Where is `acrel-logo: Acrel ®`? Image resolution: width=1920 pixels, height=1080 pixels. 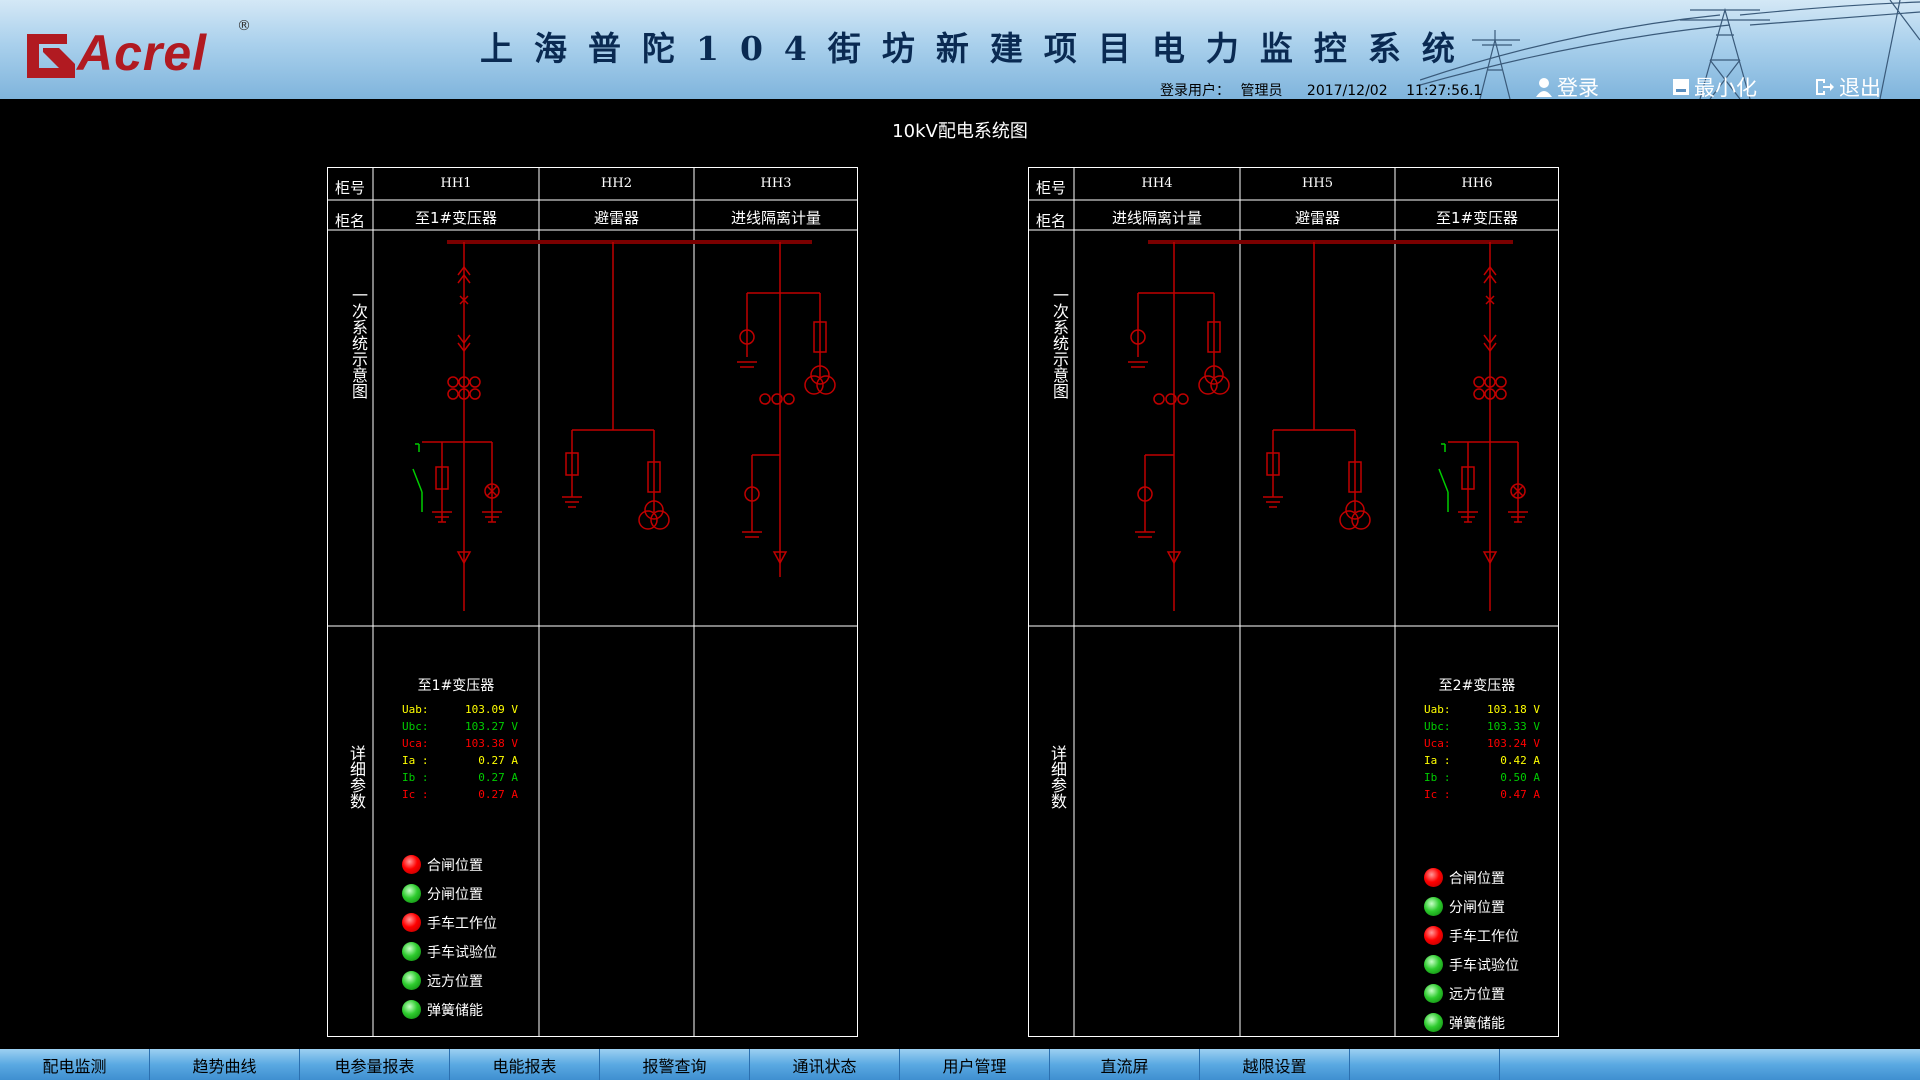
acrel-logo: Acrel ® is located at coordinates (142, 49).